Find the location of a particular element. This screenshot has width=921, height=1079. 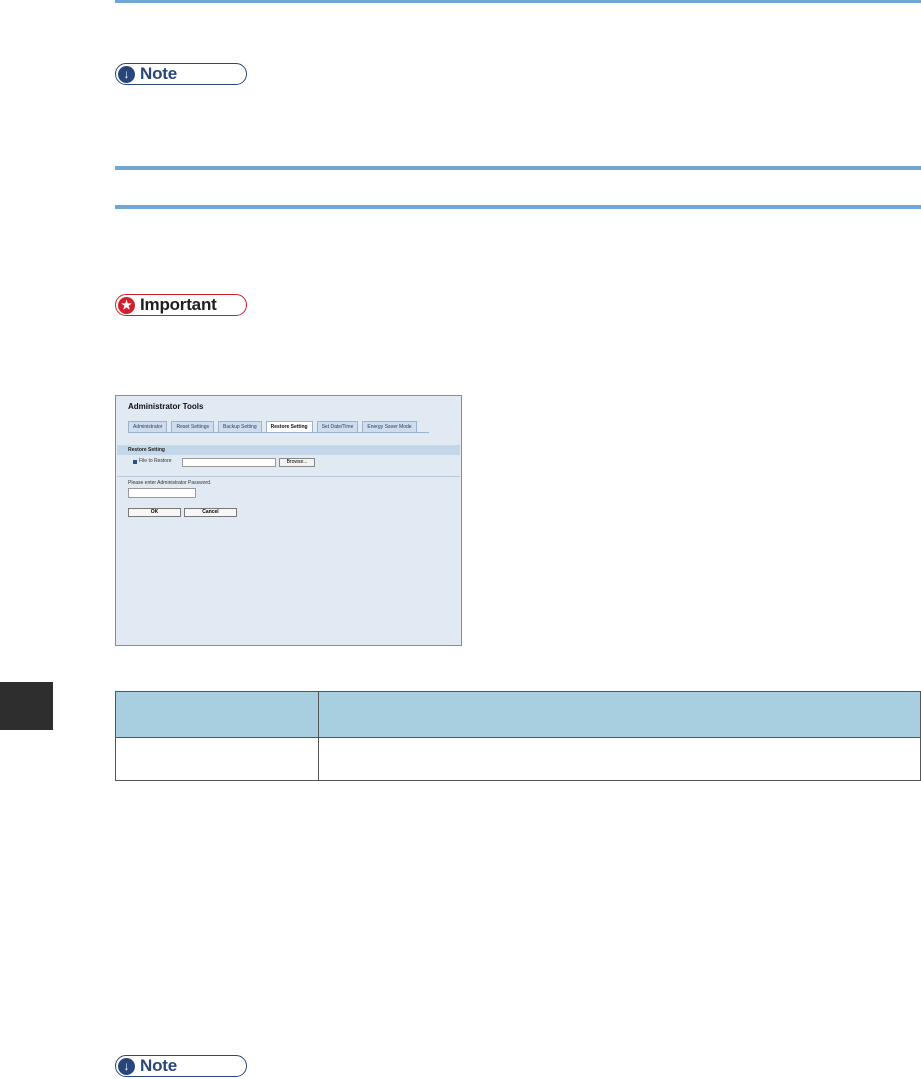

star-icon: ★ is located at coordinates (126, 305).